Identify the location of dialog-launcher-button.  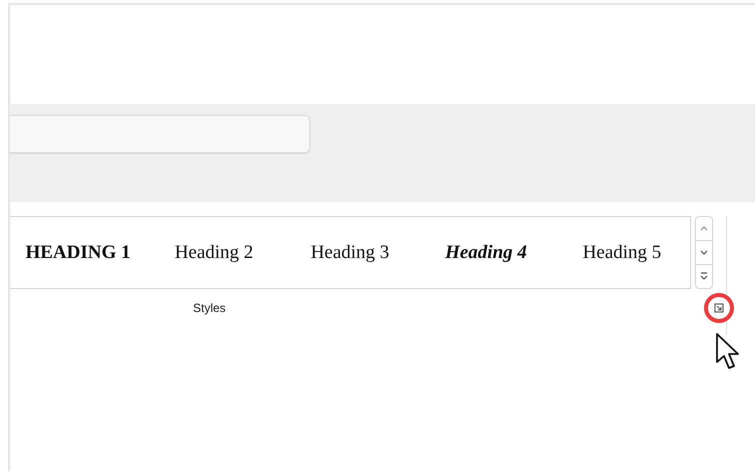
(719, 308).